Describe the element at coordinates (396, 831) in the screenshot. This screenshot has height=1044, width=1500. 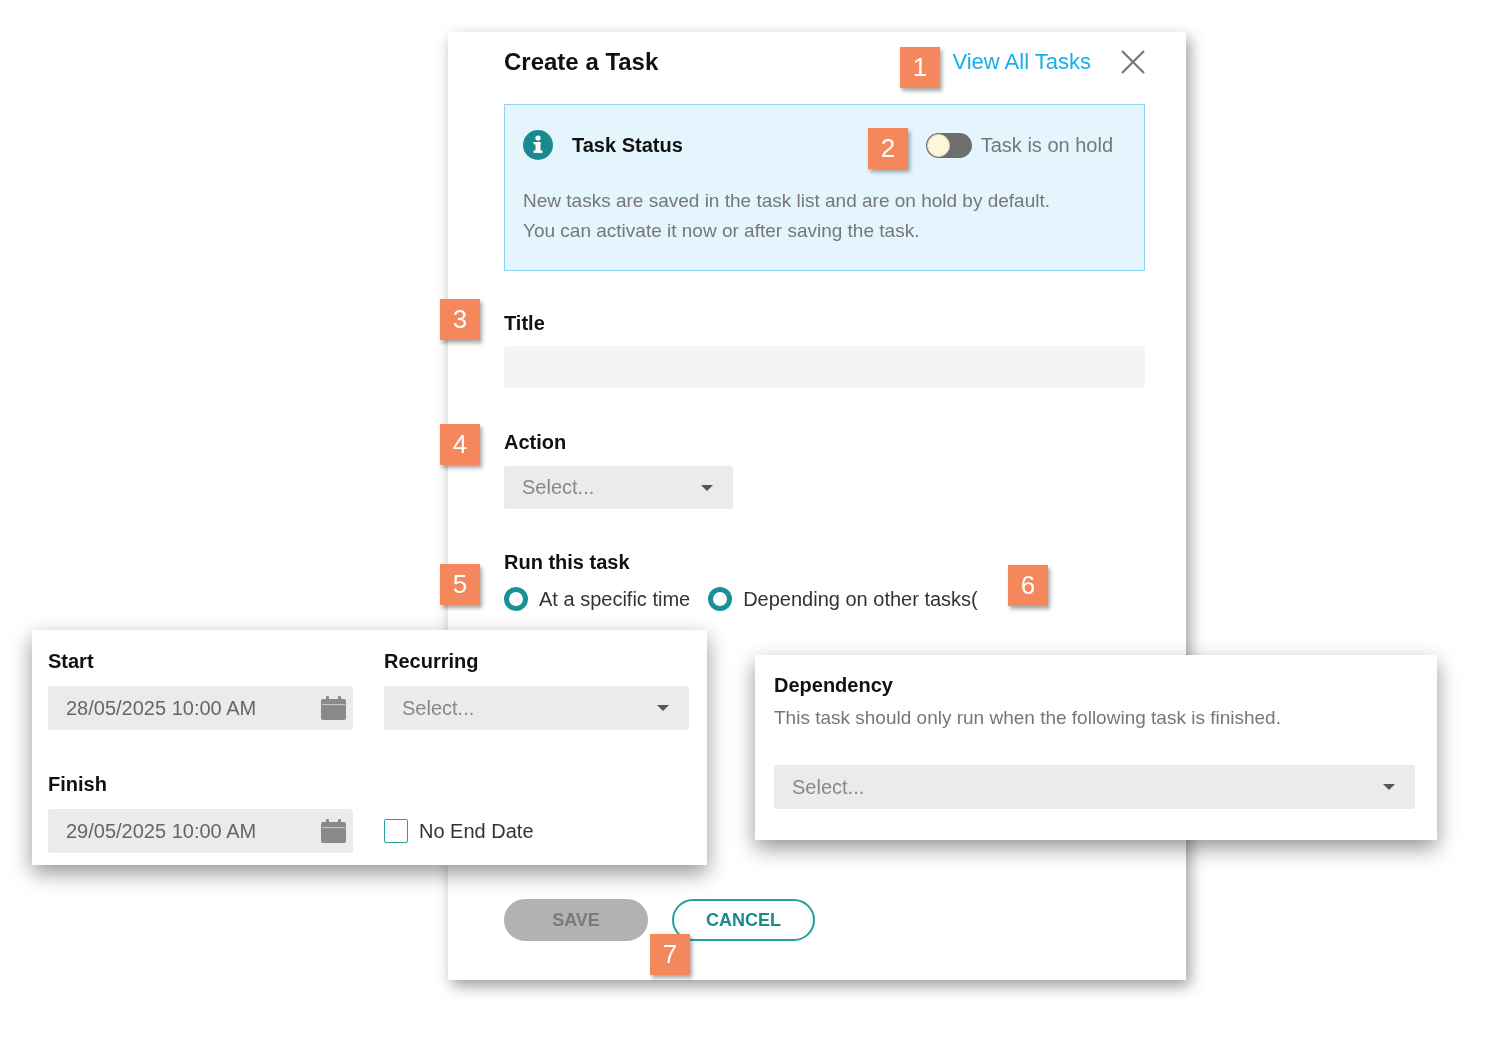
I see `checkbox` at that location.